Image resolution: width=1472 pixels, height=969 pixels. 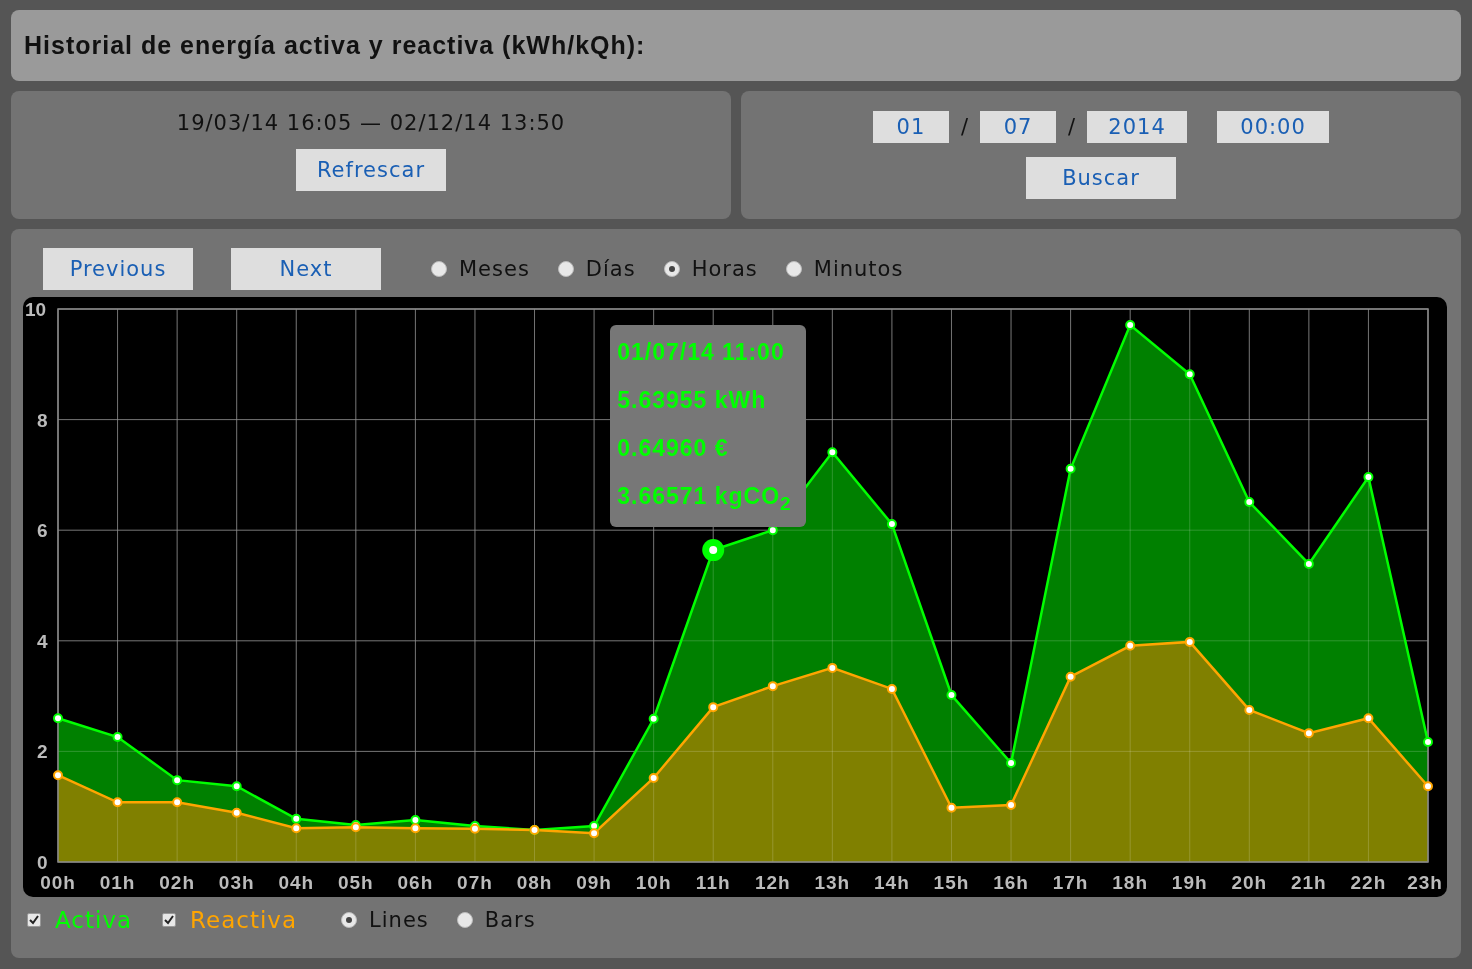 What do you see at coordinates (724, 269) in the screenshot?
I see `radio-label: Horas` at bounding box center [724, 269].